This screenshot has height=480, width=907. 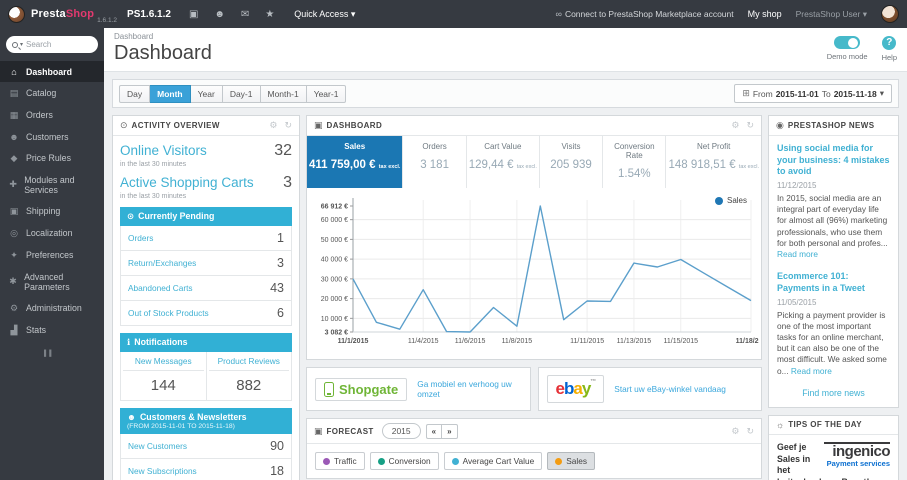 What do you see at coordinates (206, 313) in the screenshot?
I see `pending-out-of-stock-row: Out of Stock Products 6` at bounding box center [206, 313].